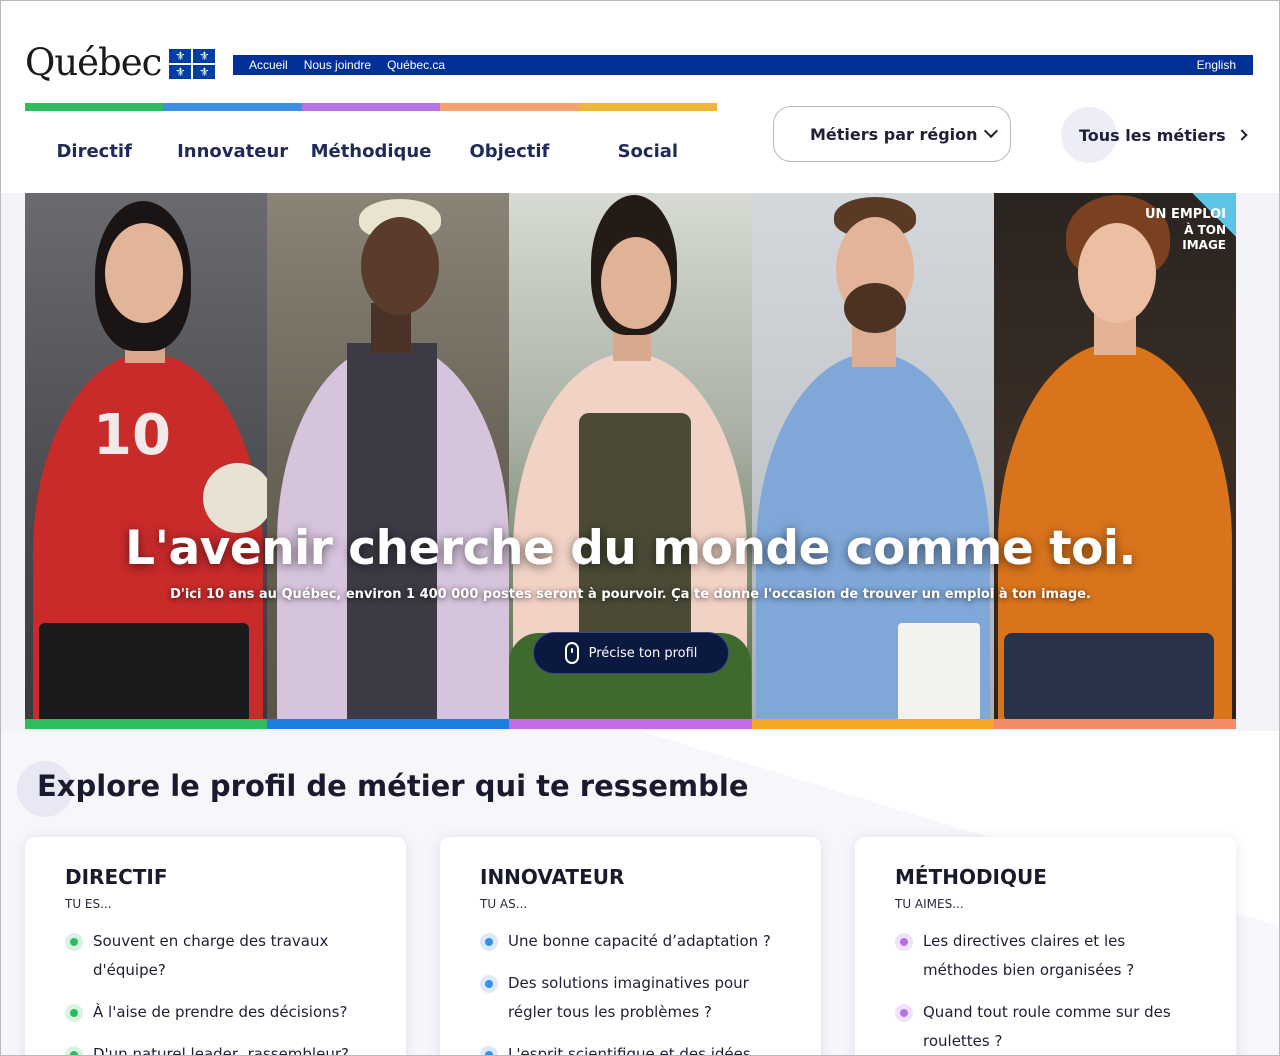  Describe the element at coordinates (268, 65) in the screenshot. I see `topbar-link-accueil: Accueil` at that location.